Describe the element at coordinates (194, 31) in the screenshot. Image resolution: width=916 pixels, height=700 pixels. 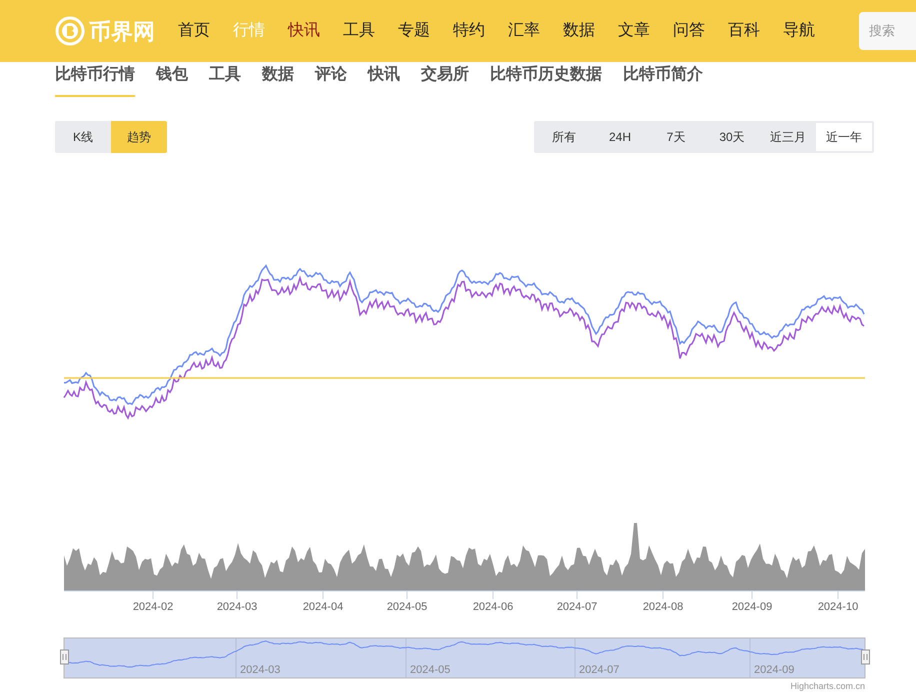
I see `nav-link: 首页` at that location.